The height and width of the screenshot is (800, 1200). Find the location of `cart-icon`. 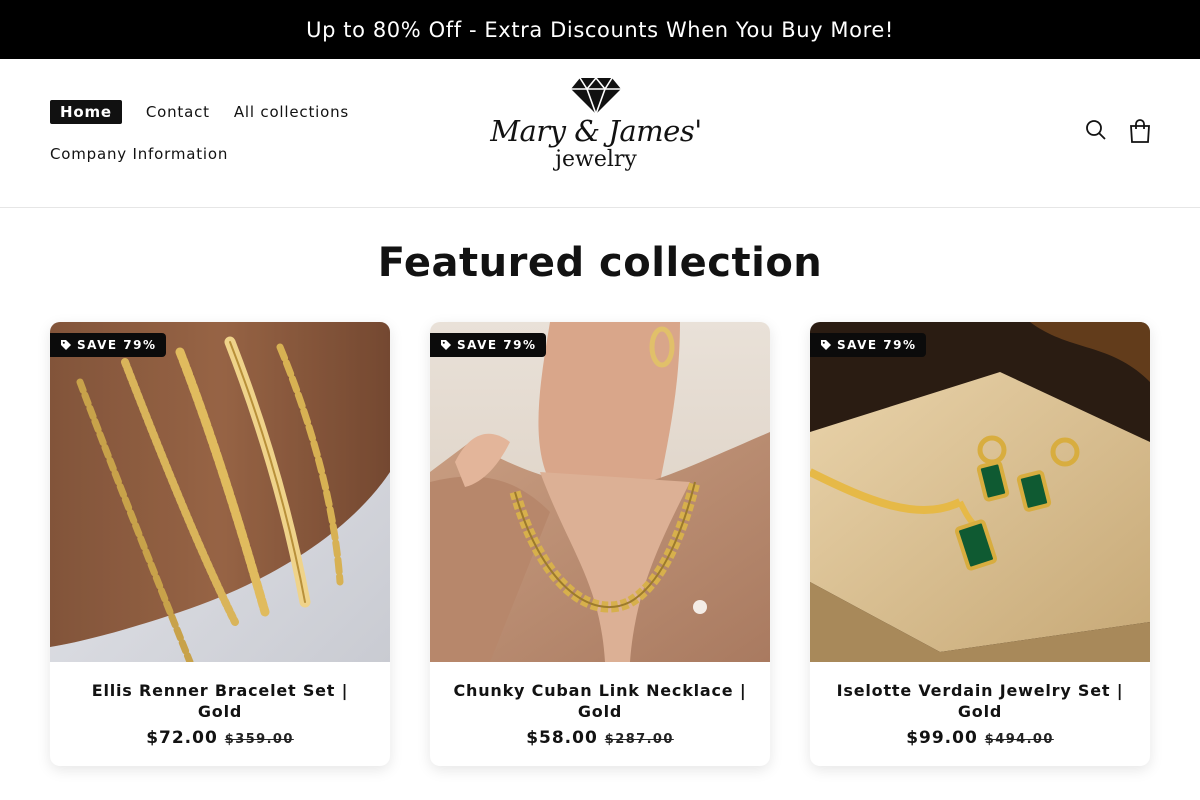

cart-icon is located at coordinates (1141, 131).